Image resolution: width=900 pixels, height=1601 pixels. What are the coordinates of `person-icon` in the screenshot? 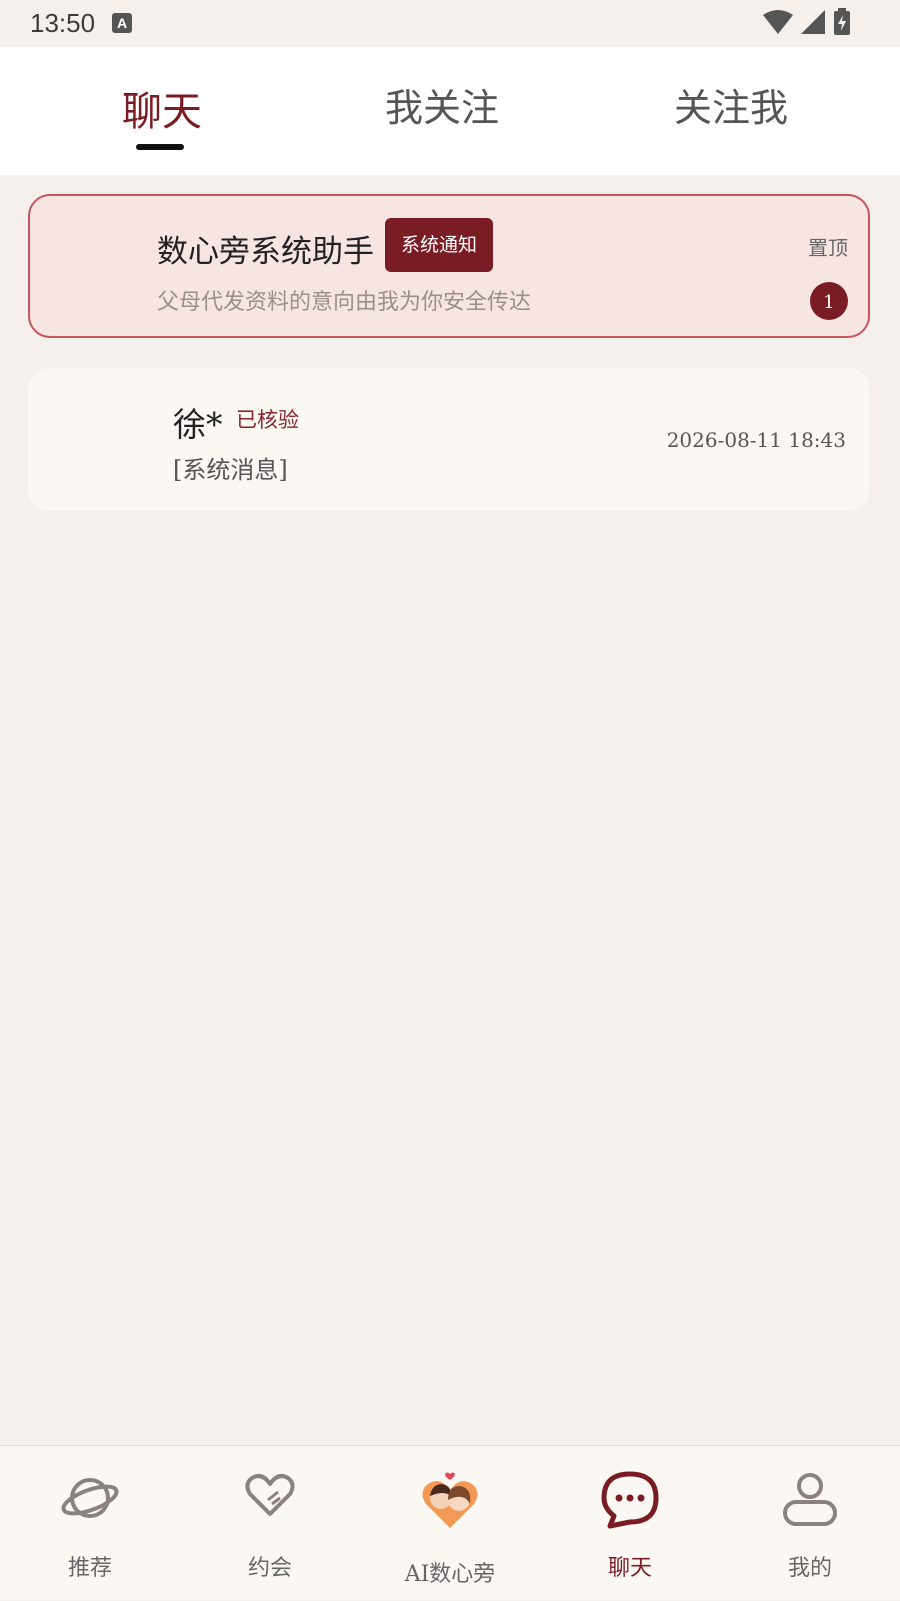 It's located at (810, 1499).